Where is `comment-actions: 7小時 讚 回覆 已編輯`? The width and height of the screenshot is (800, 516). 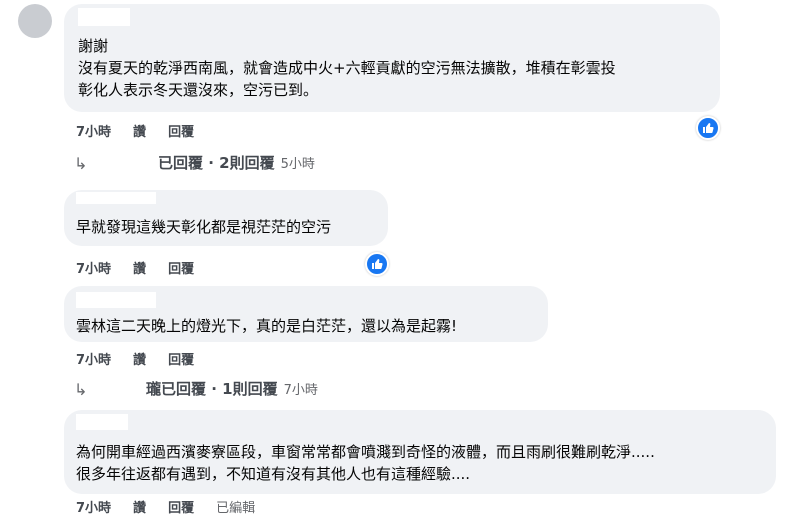 comment-actions: 7小時 讚 回覆 已編輯 is located at coordinates (176, 506).